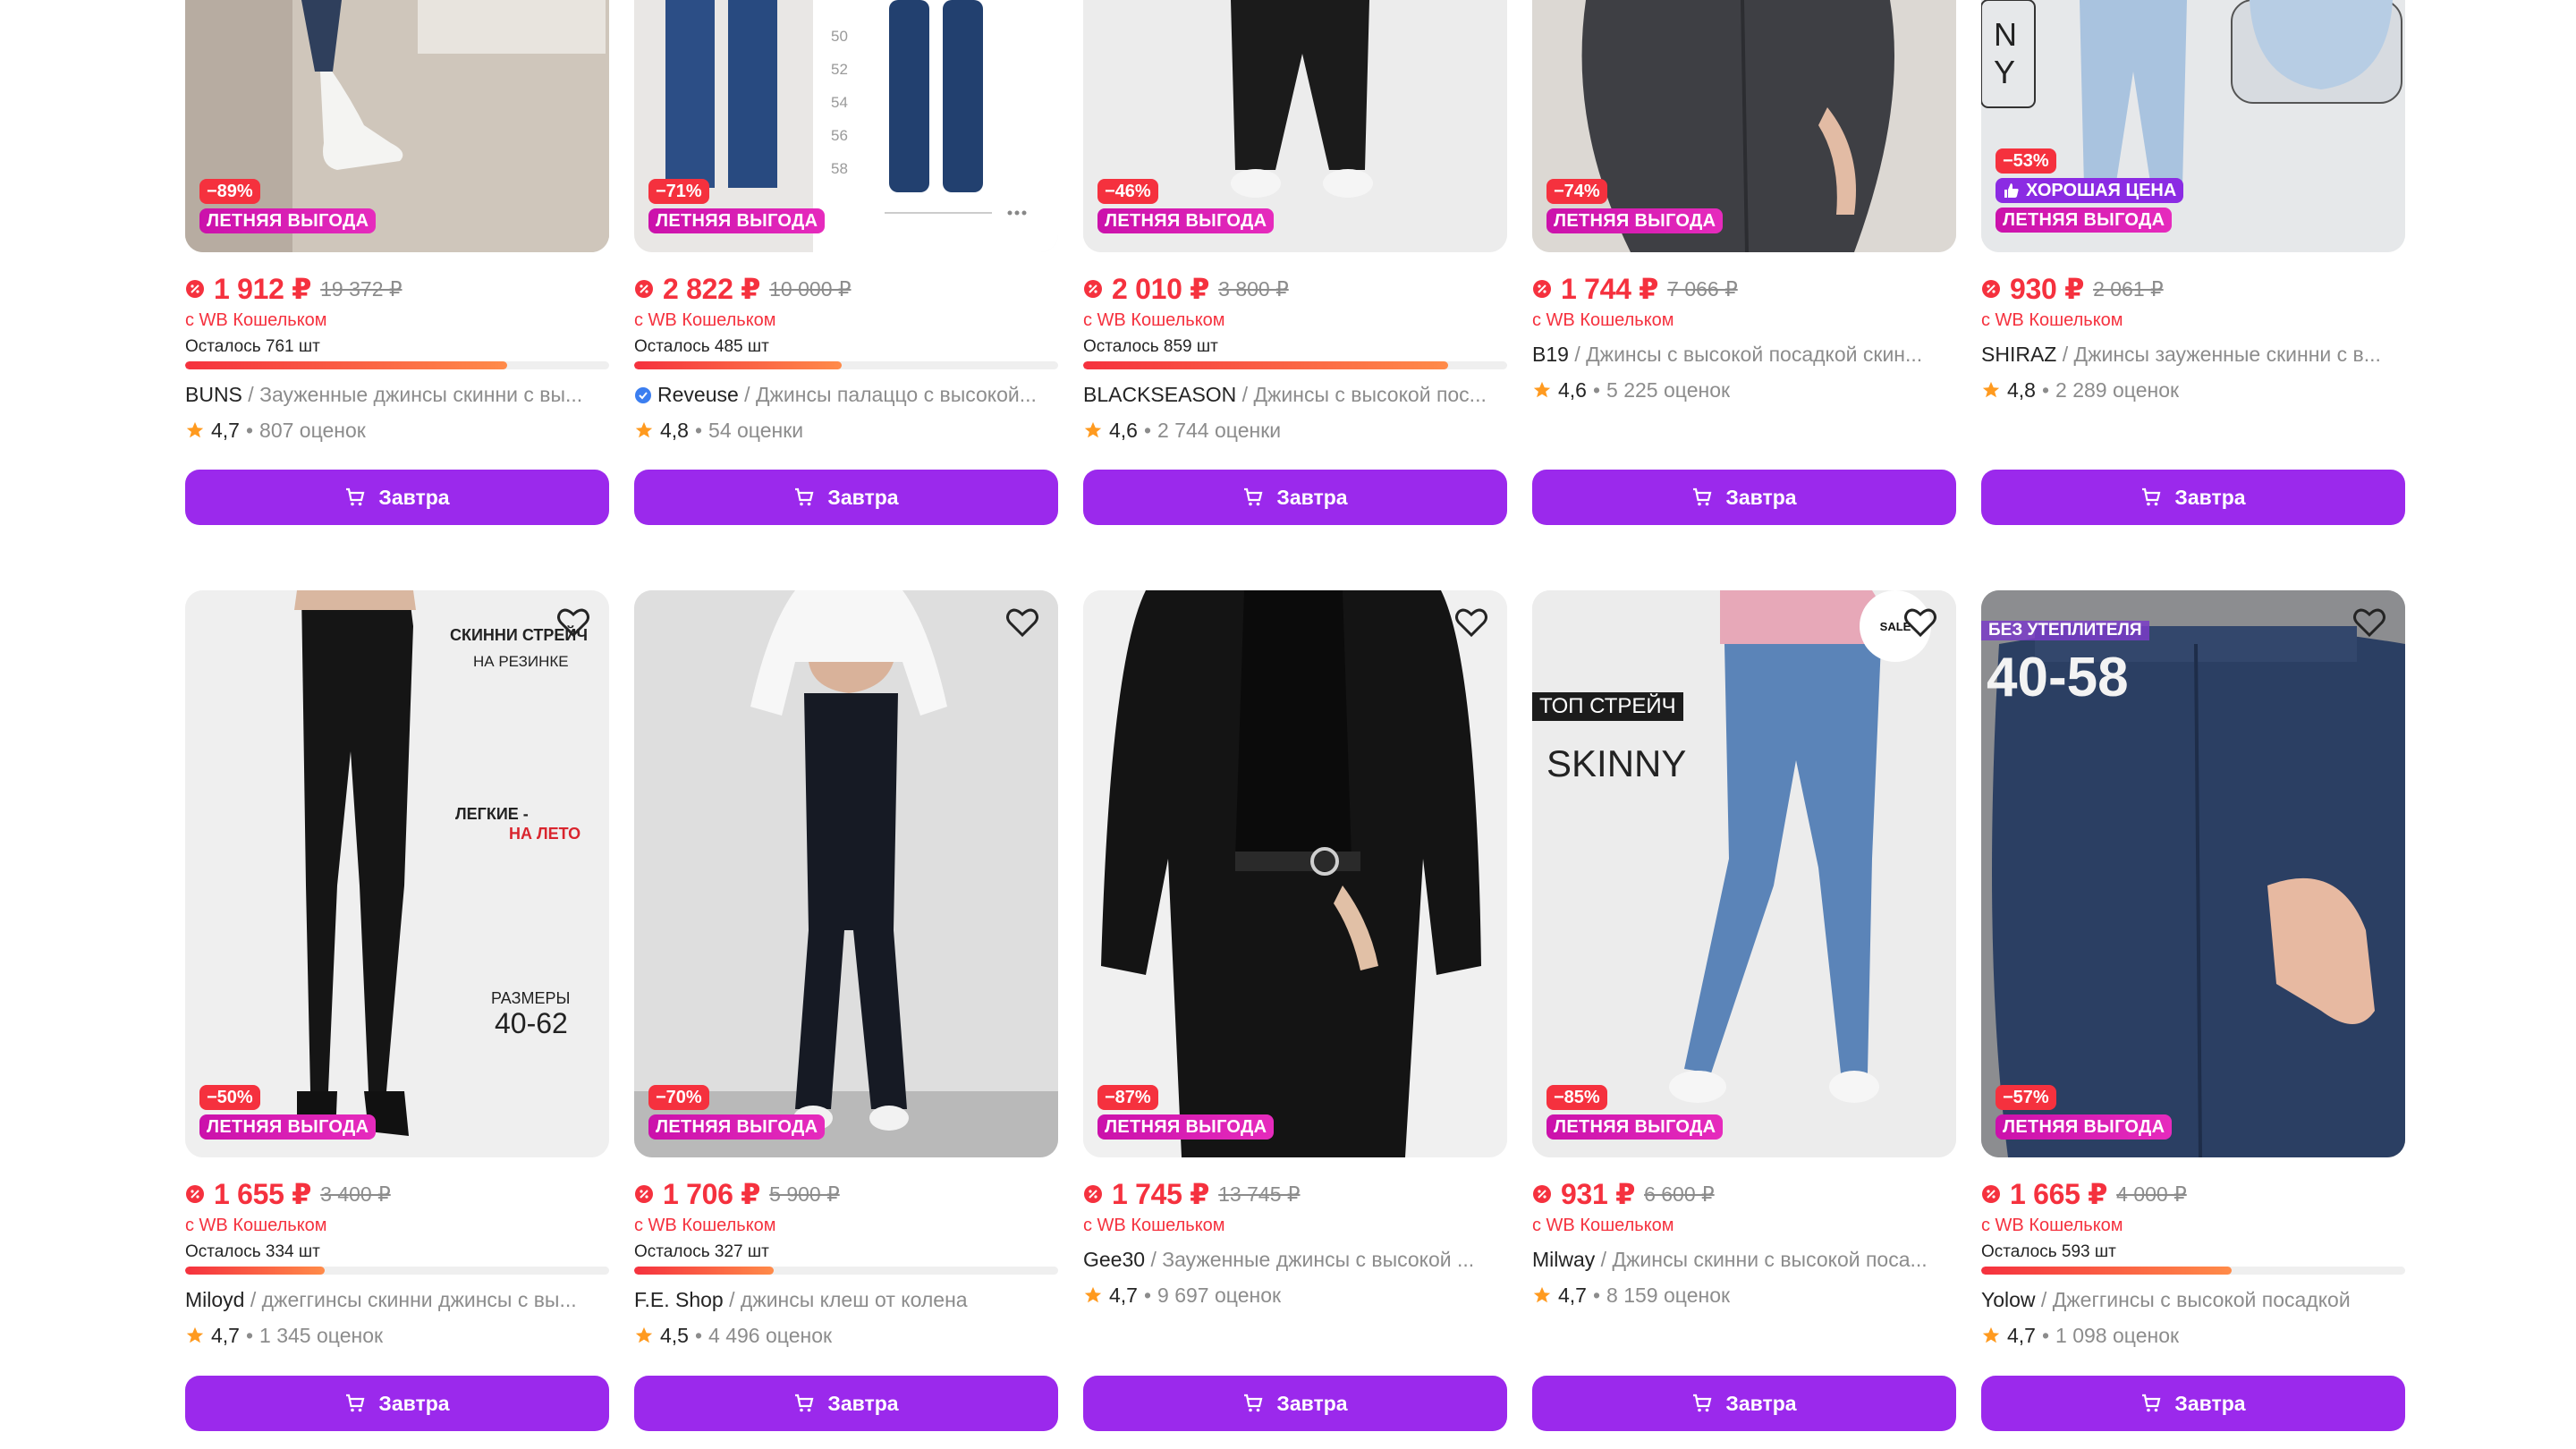 The image size is (2576, 1449). What do you see at coordinates (2005, 53) in the screenshot?
I see `photo-letters: N Y` at bounding box center [2005, 53].